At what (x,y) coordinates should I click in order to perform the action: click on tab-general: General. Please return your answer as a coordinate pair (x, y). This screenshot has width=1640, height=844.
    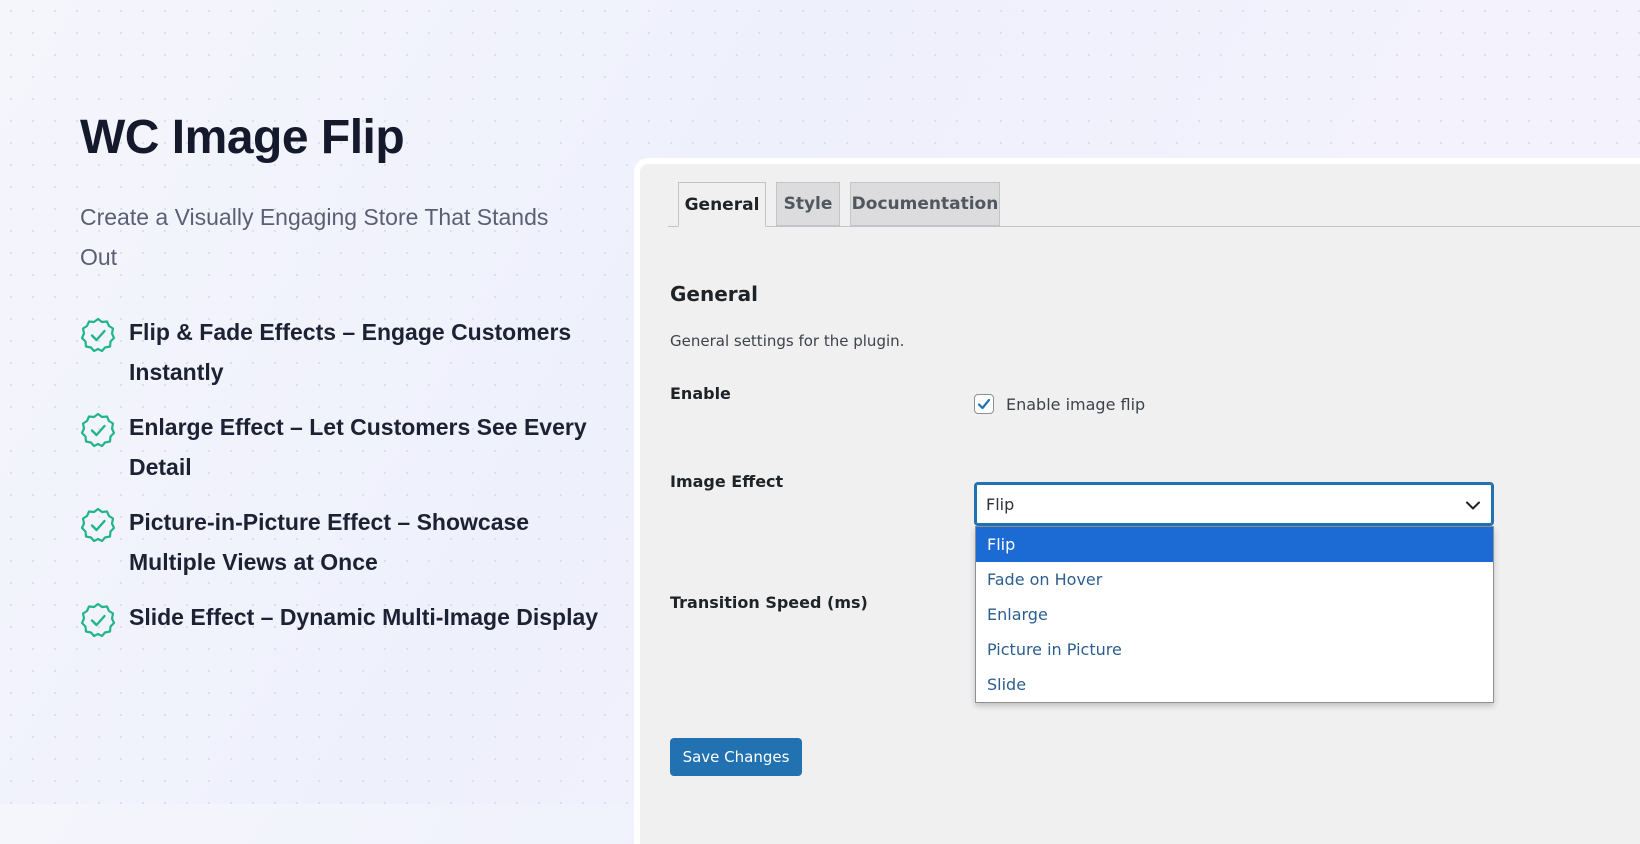
    Looking at the image, I should click on (722, 204).